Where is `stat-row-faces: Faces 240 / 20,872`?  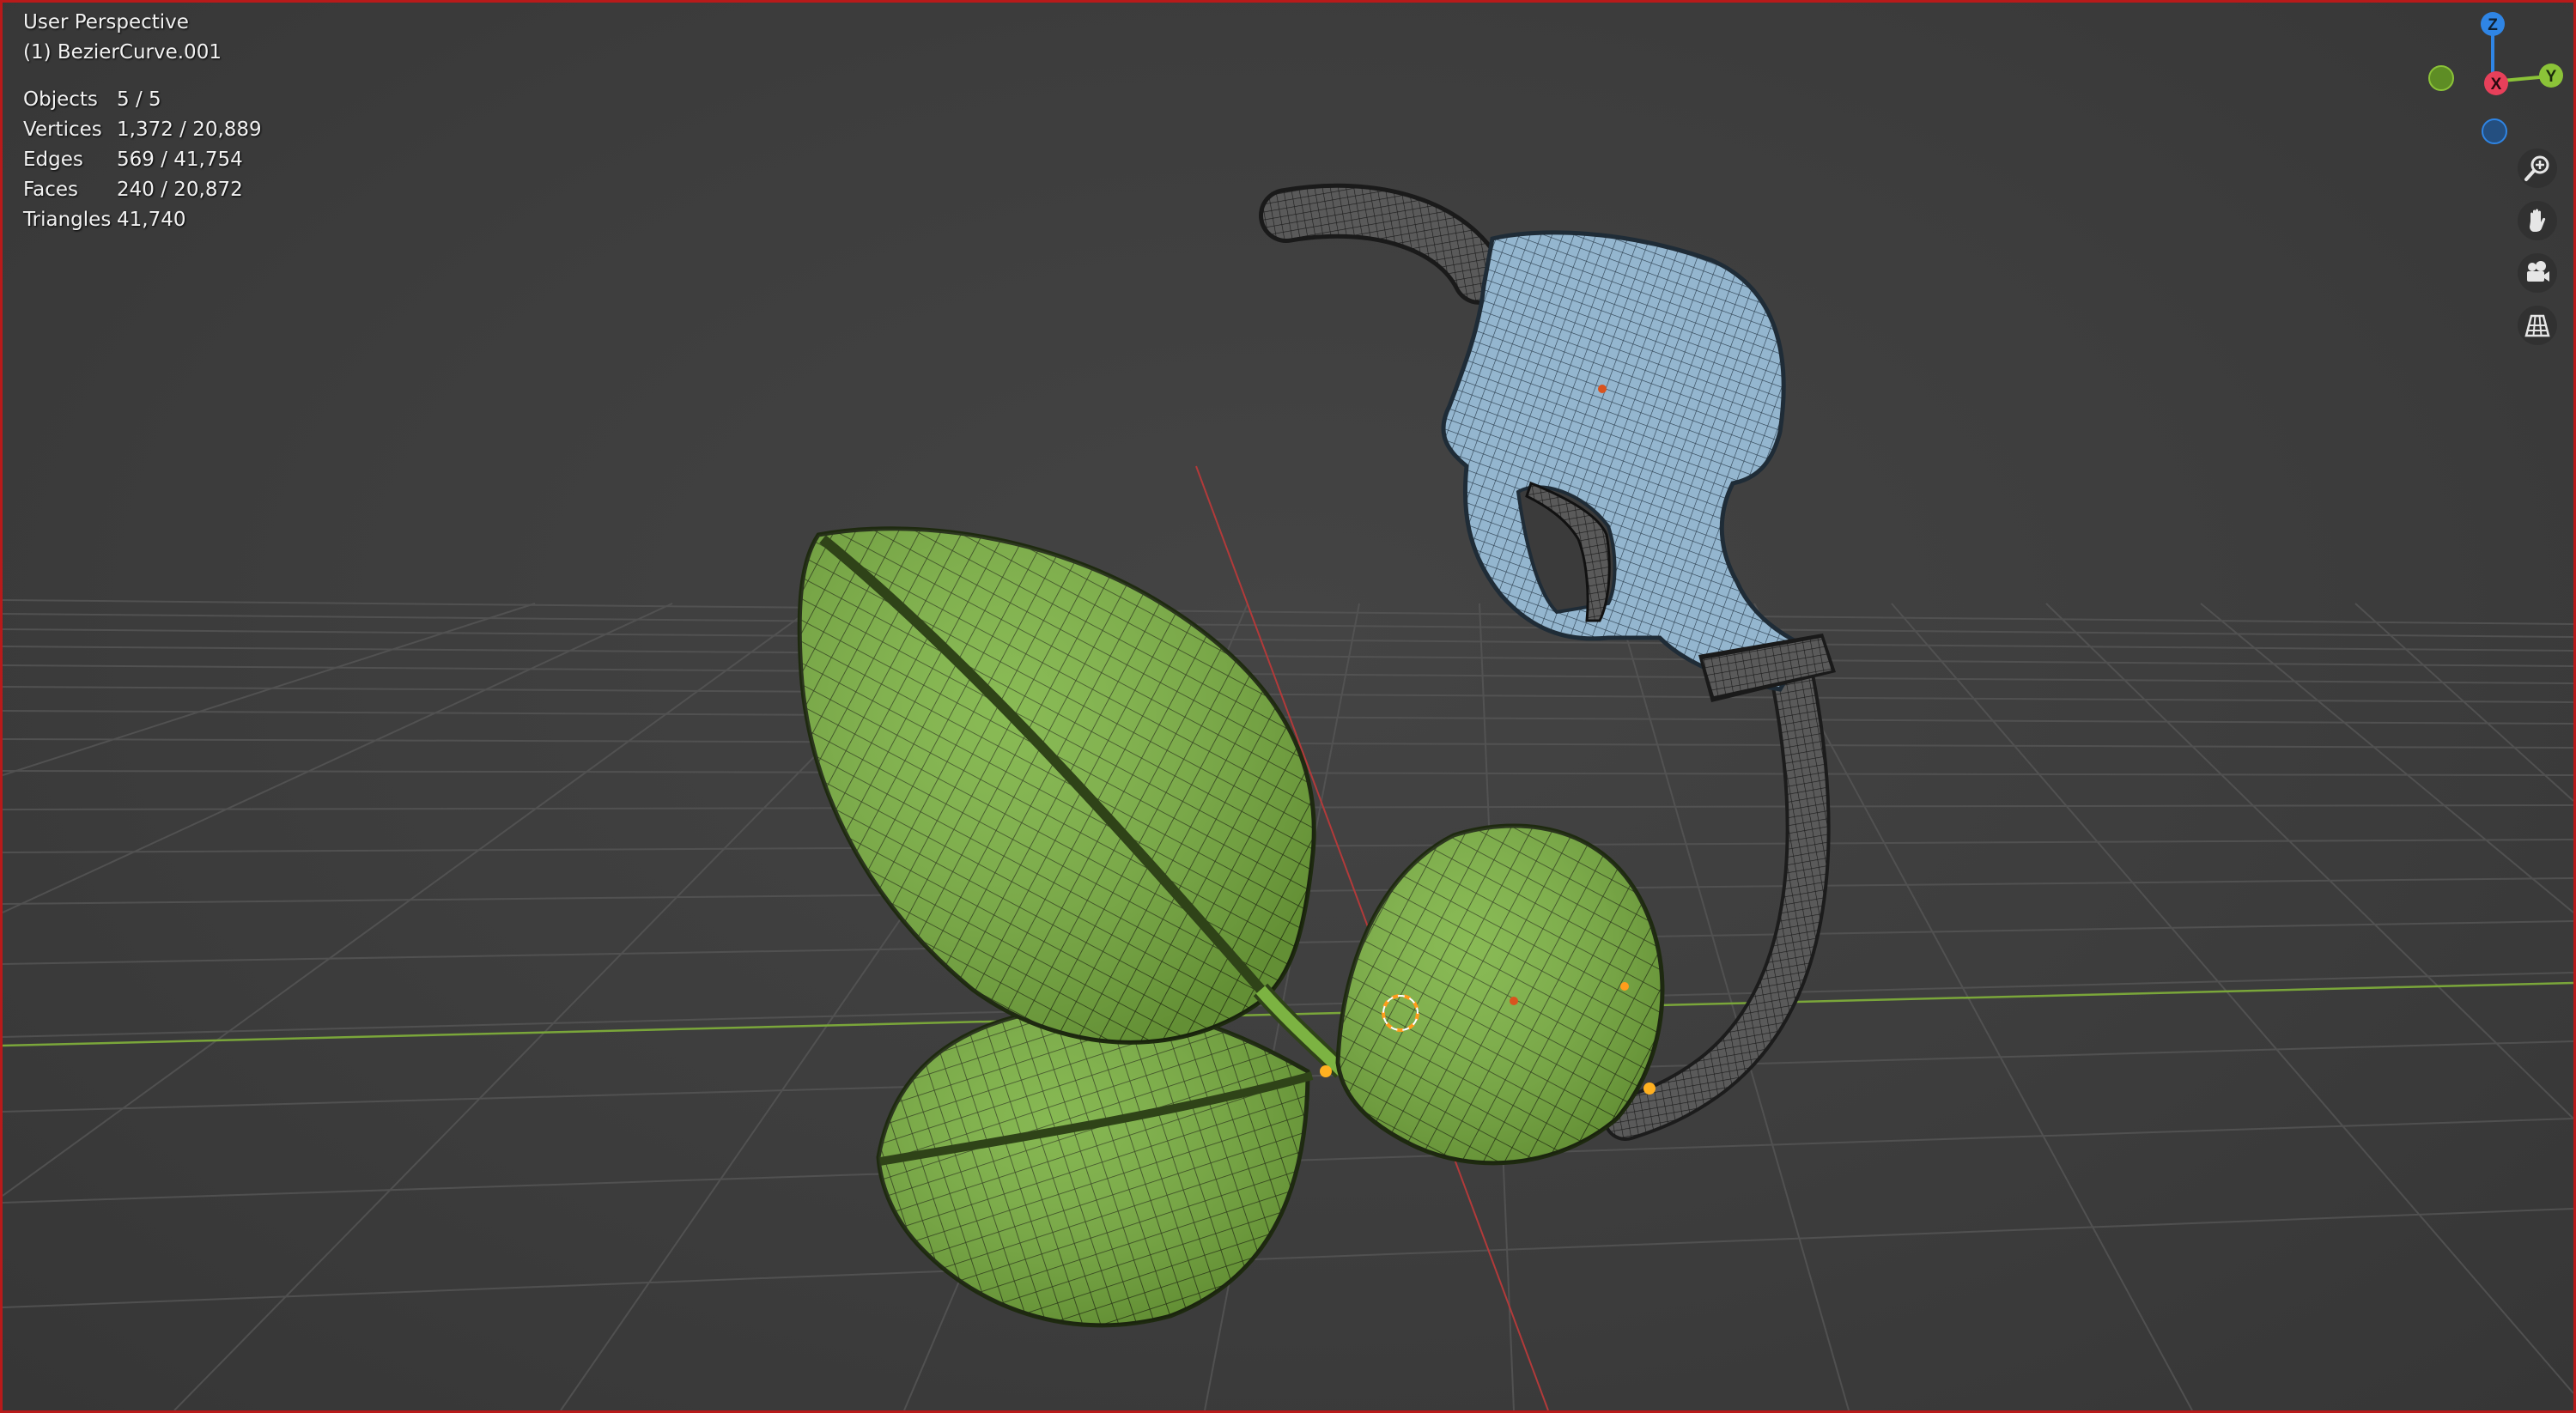
stat-row-faces: Faces 240 / 20,872 is located at coordinates (143, 190).